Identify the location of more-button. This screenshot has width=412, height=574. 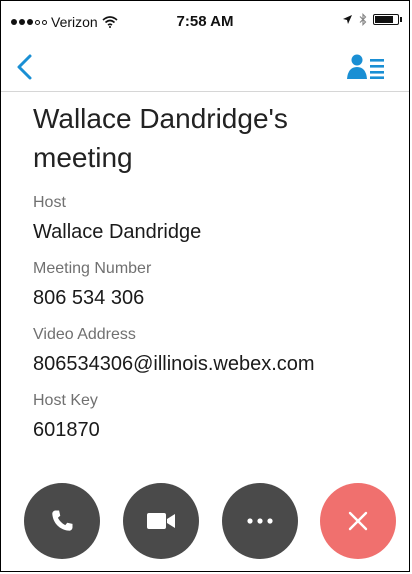
(260, 521).